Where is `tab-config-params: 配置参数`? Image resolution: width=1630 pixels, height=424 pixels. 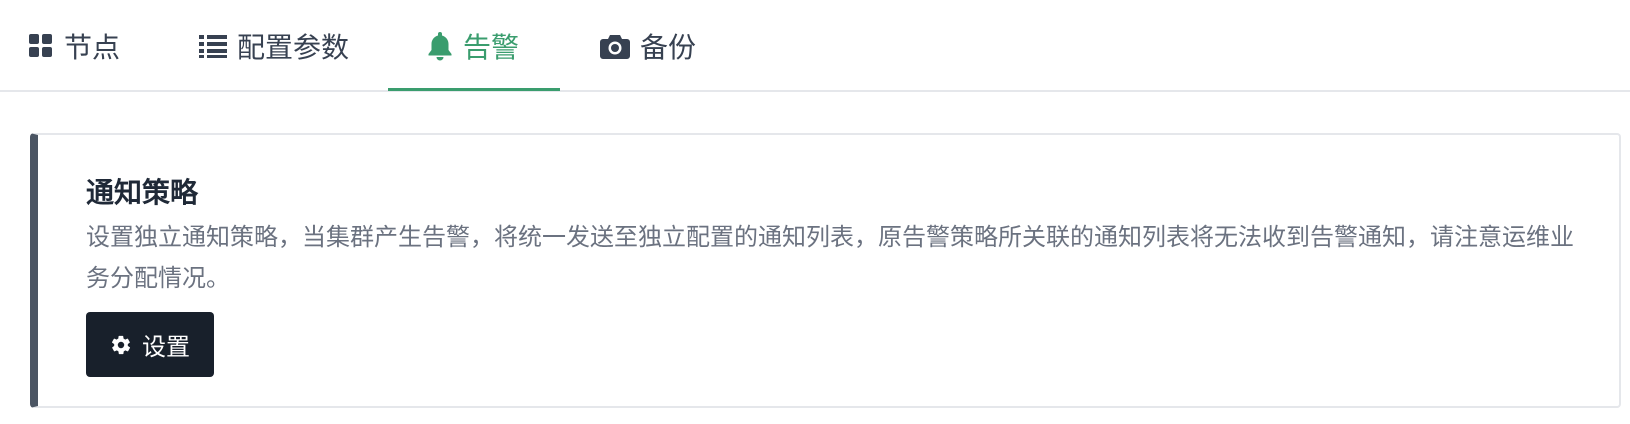
tab-config-params: 配置参数 is located at coordinates (274, 46).